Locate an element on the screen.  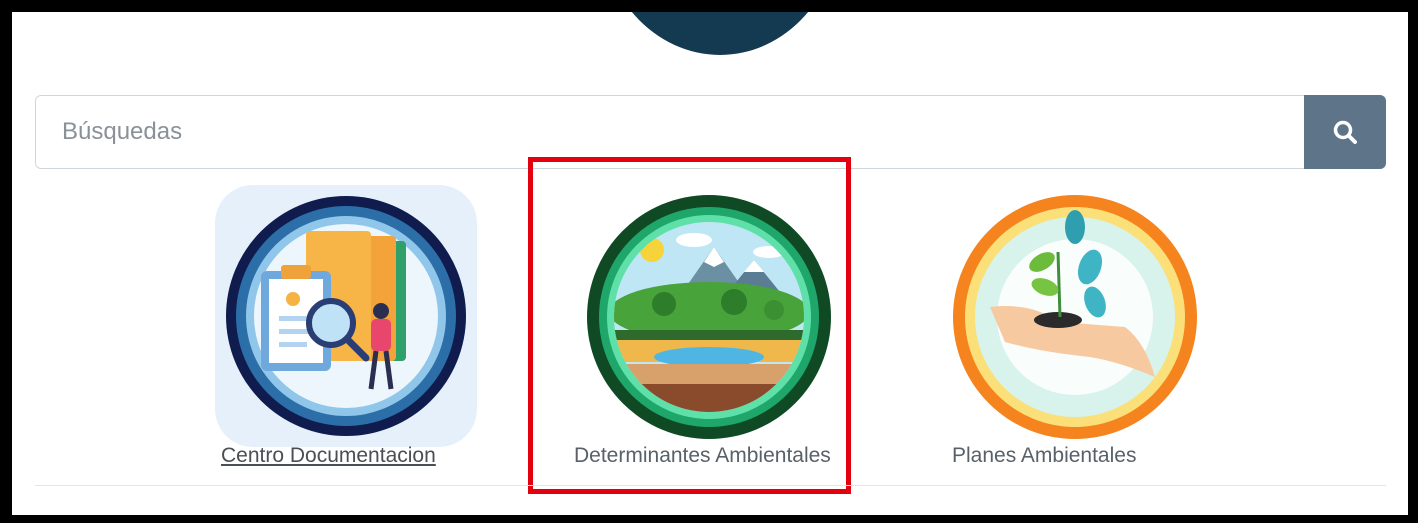
determinantes-ambientales-card is located at coordinates (709, 317).